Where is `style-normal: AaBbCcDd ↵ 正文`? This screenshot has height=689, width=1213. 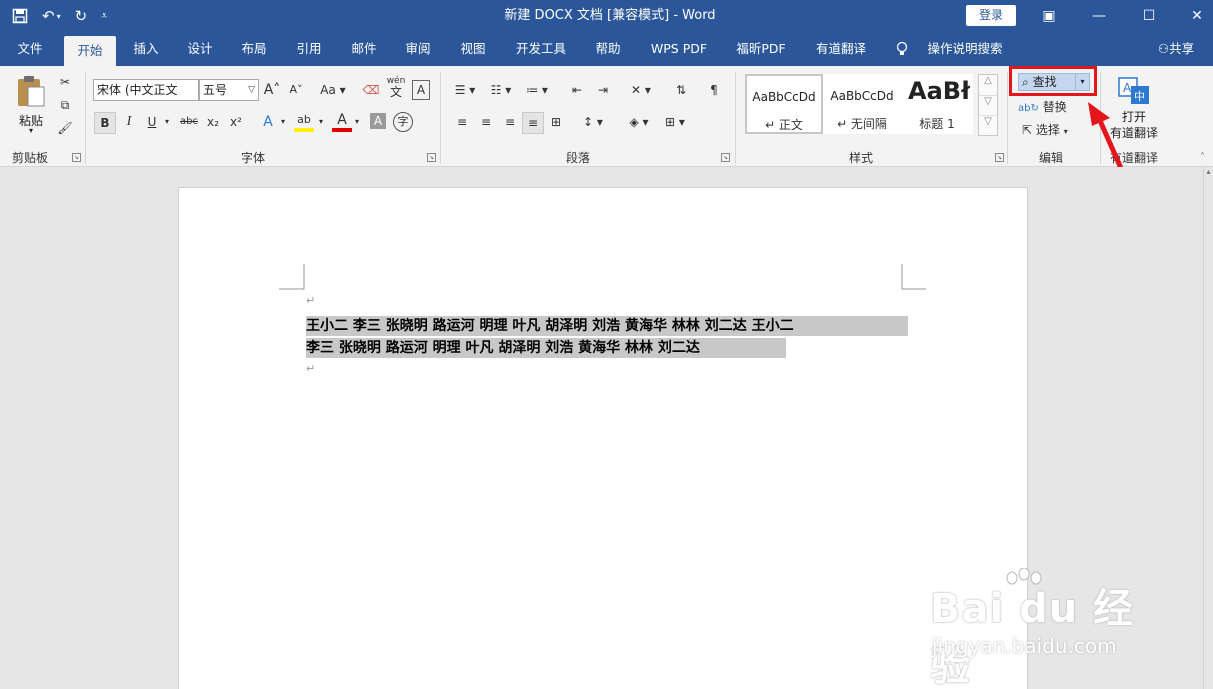
style-normal: AaBbCcDd ↵ 正文 is located at coordinates (784, 104).